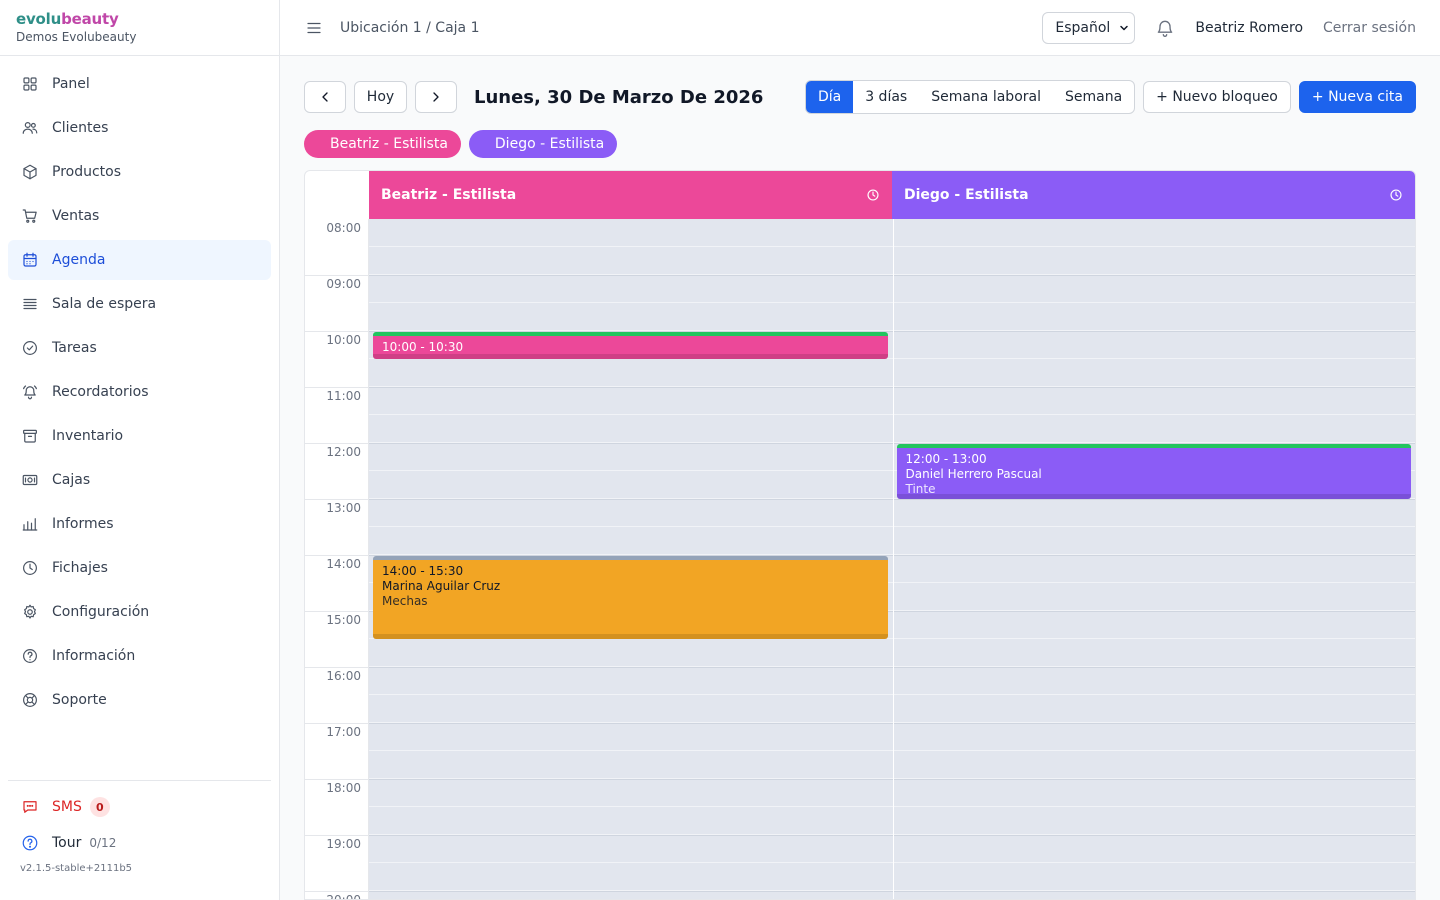 This screenshot has height=900, width=1440. Describe the element at coordinates (986, 97) in the screenshot. I see `view-option: Semana laboral` at that location.